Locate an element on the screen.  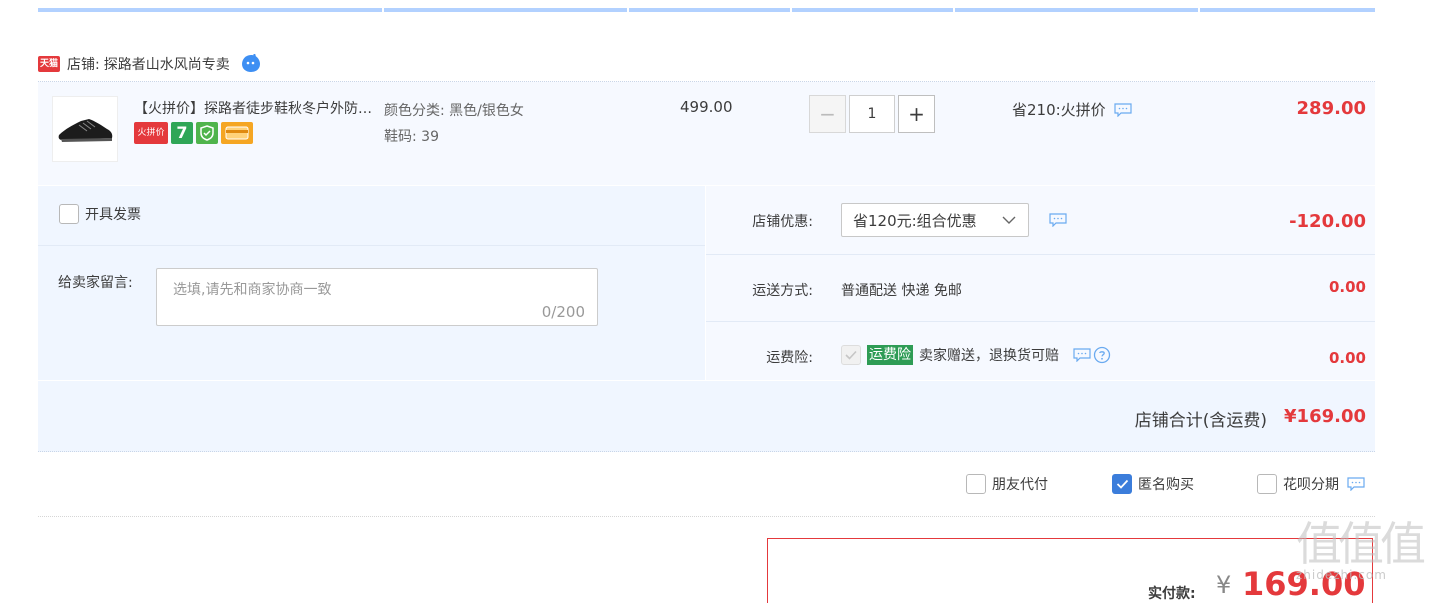
message-label: 给卖家留言: is located at coordinates (95, 283).